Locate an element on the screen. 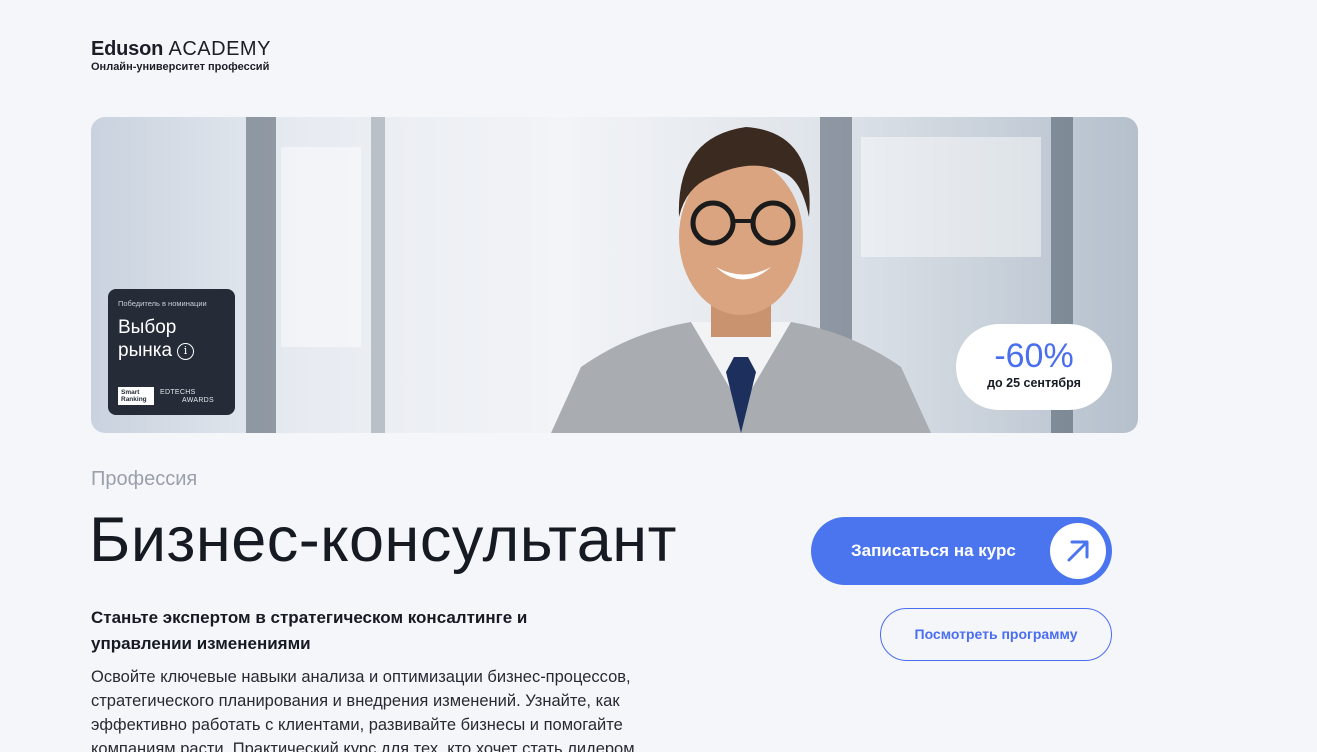 This screenshot has width=1317, height=752. discount-value: -60% is located at coordinates (1034, 356).